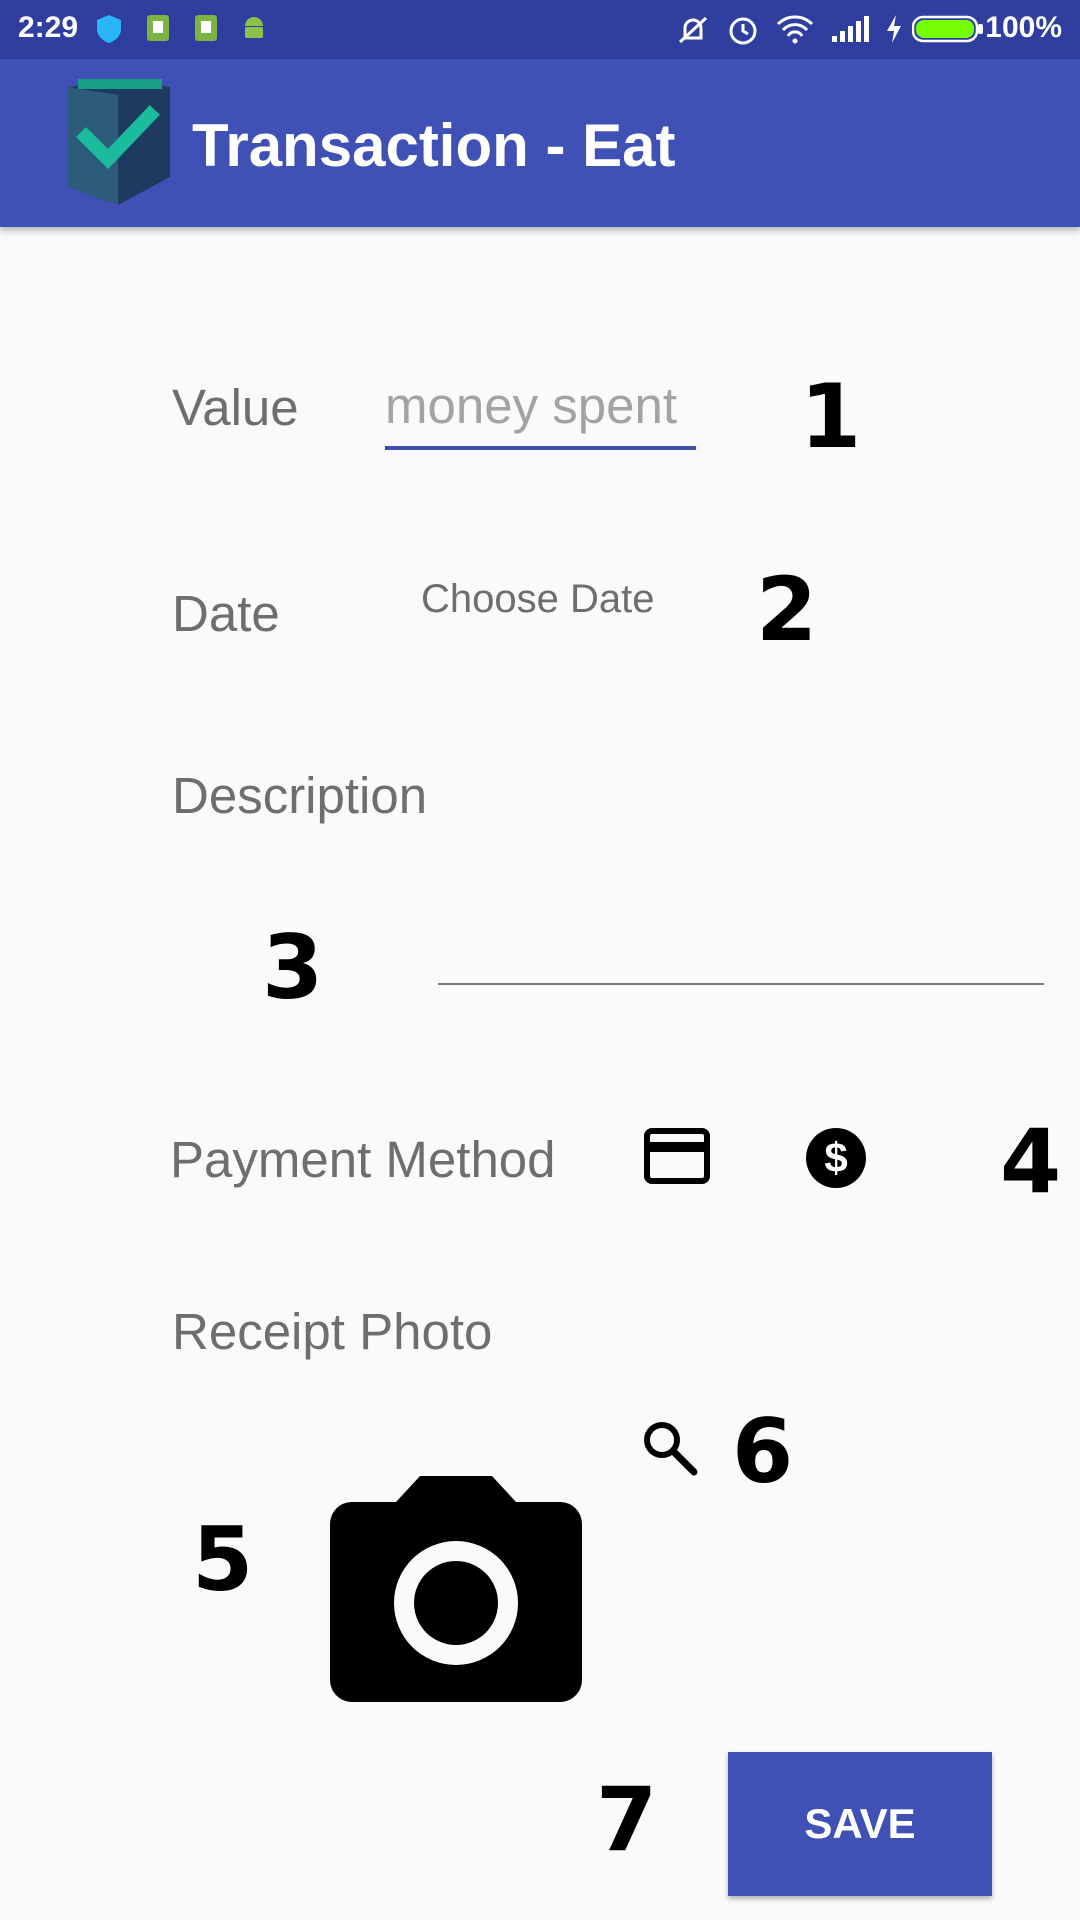  What do you see at coordinates (627, 1819) in the screenshot?
I see `annotation-7: 7` at bounding box center [627, 1819].